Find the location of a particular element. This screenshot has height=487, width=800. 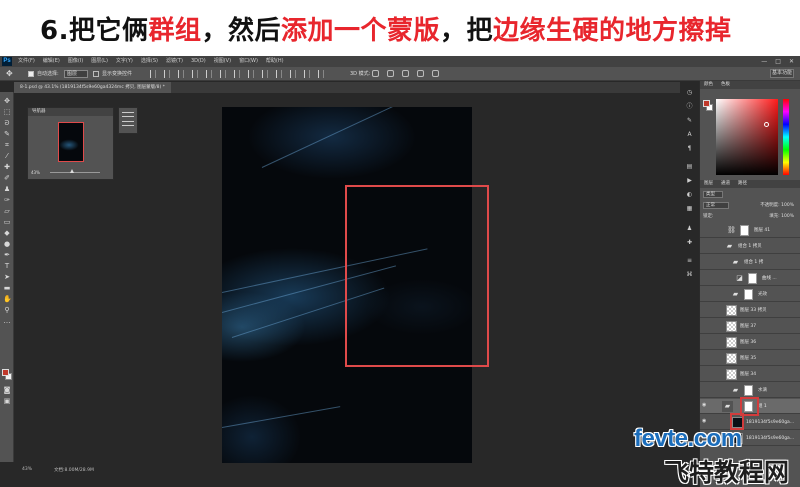

hand-icon: ✋ is located at coordinates (7, 299).